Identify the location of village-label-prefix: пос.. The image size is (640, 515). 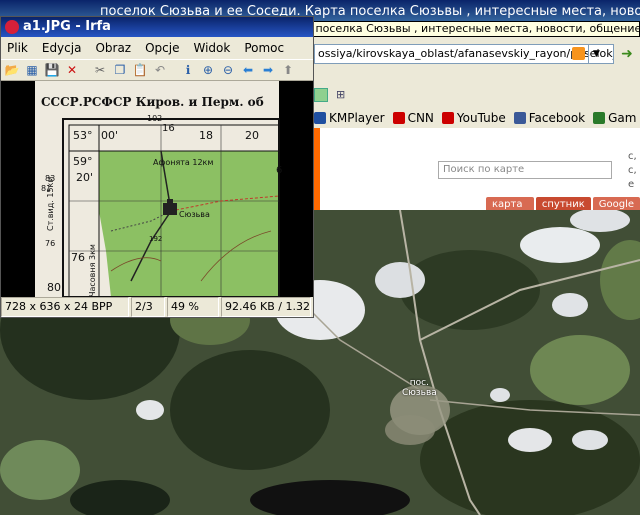
(419, 383).